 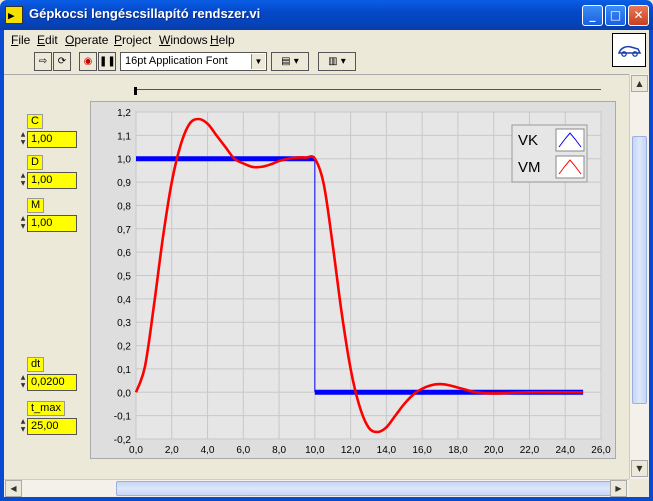 What do you see at coordinates (124, 393) in the screenshot?
I see `y-tick-label: 0,0` at bounding box center [124, 393].